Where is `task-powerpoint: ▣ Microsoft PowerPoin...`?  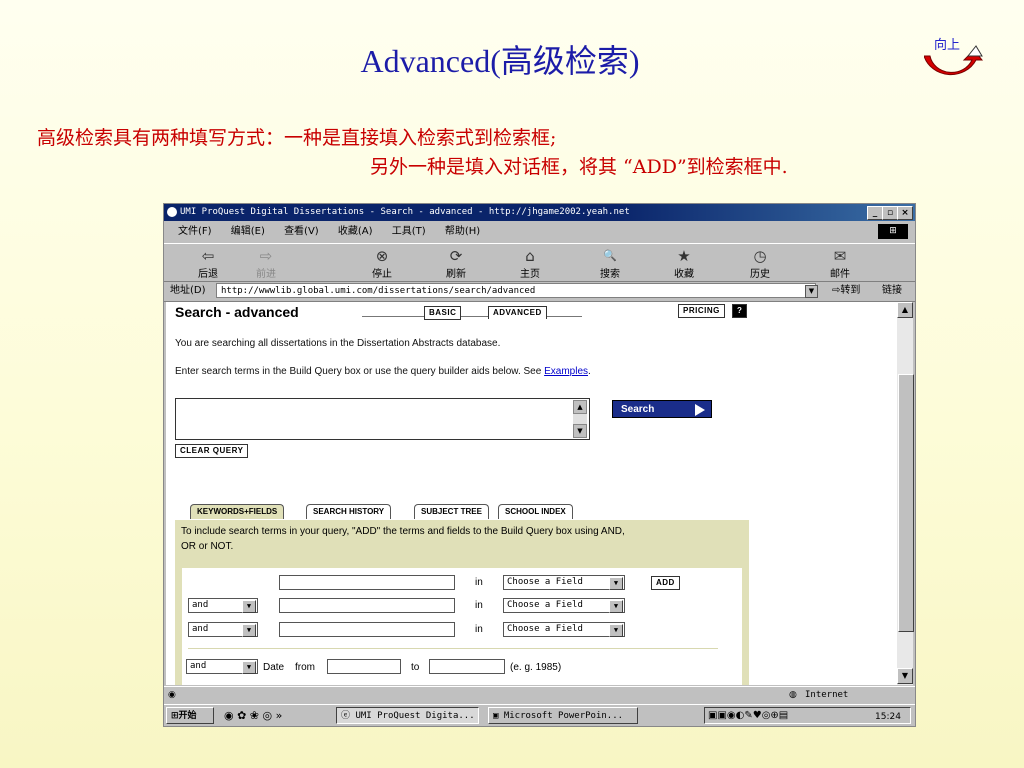
task-powerpoint: ▣ Microsoft PowerPoin... is located at coordinates (563, 715).